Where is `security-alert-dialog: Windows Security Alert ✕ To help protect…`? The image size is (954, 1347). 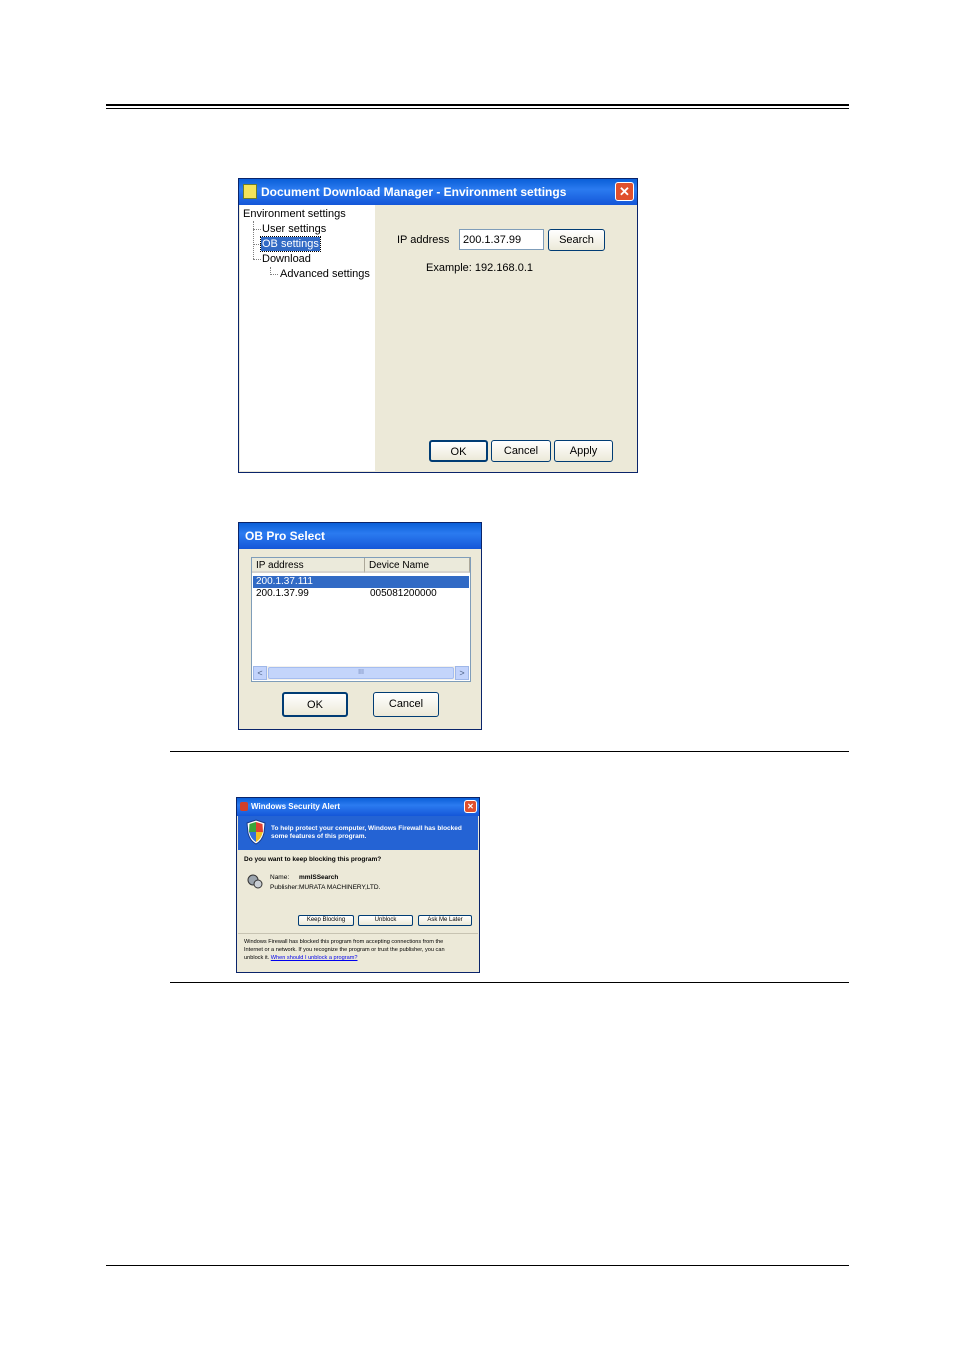 security-alert-dialog: Windows Security Alert ✕ To help protect… is located at coordinates (358, 885).